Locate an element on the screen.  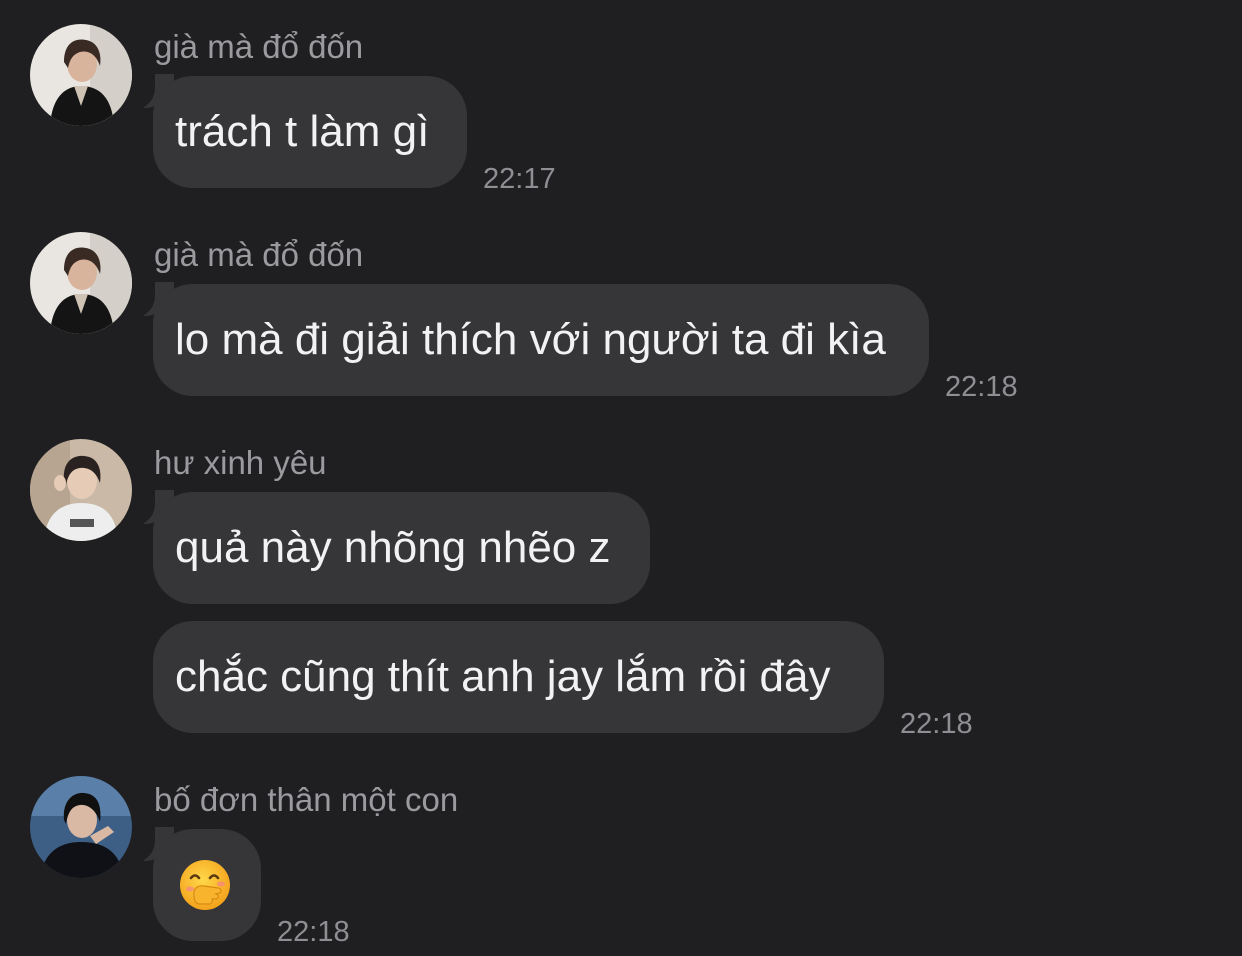
message-text: trách t làm gì is located at coordinates (302, 131).